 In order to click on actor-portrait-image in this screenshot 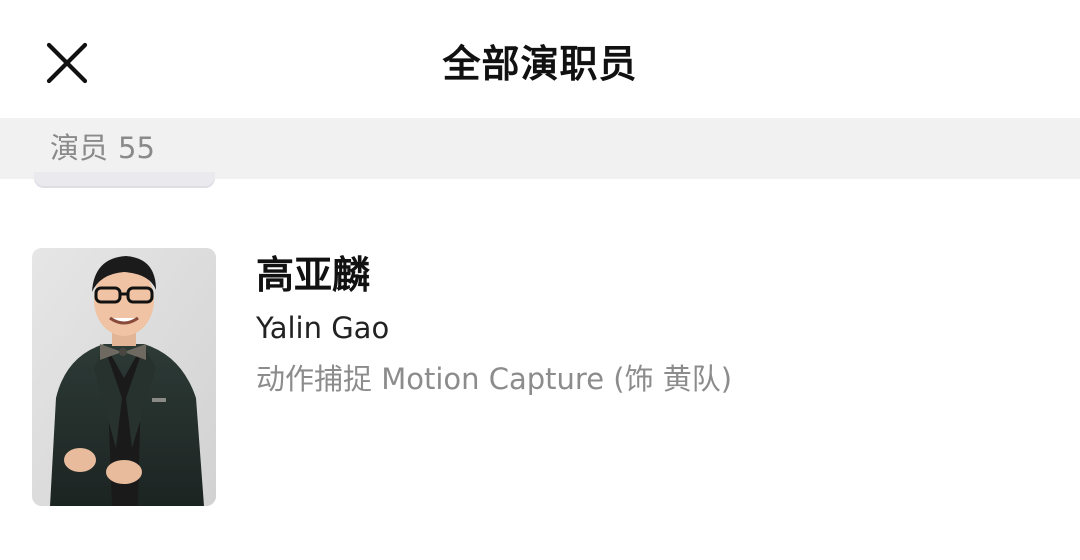, I will do `click(124, 377)`.